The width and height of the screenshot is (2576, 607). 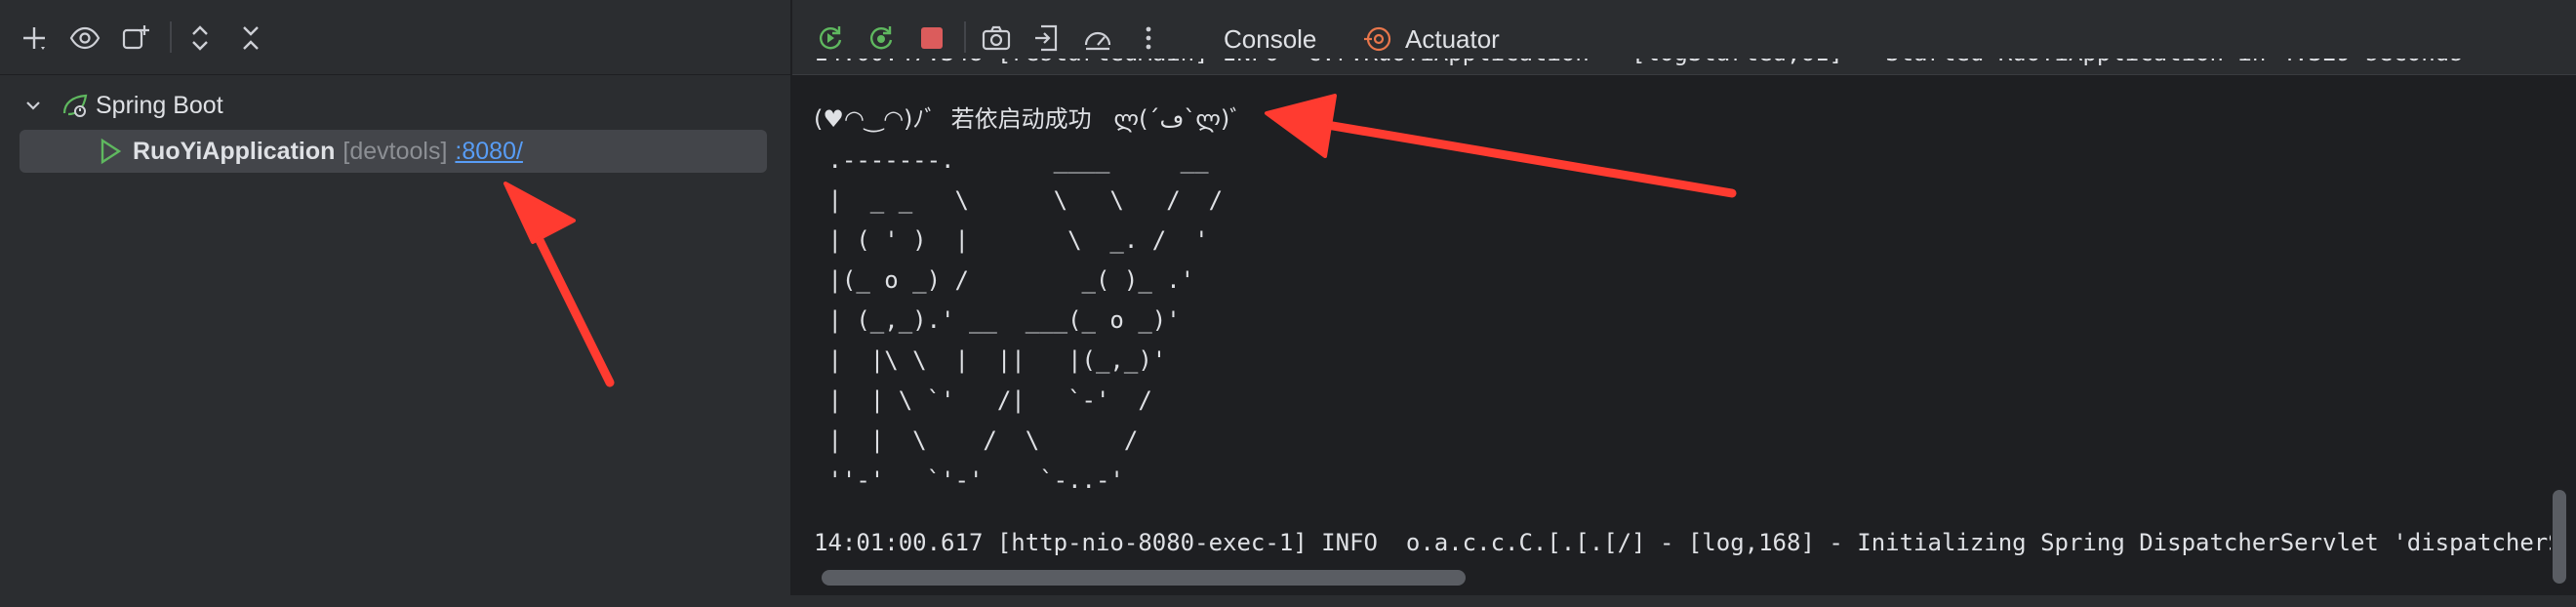 I want to click on rerun-debug-icon, so click(x=881, y=39).